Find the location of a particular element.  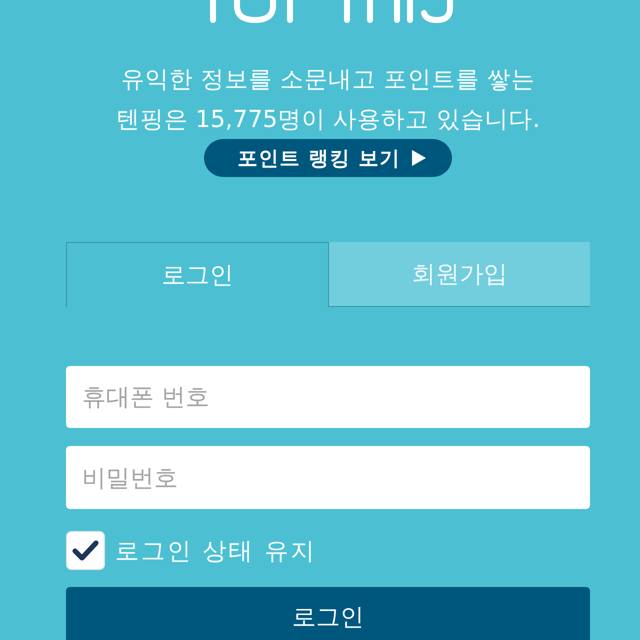

input-field: 비밀번호 is located at coordinates (328, 477).